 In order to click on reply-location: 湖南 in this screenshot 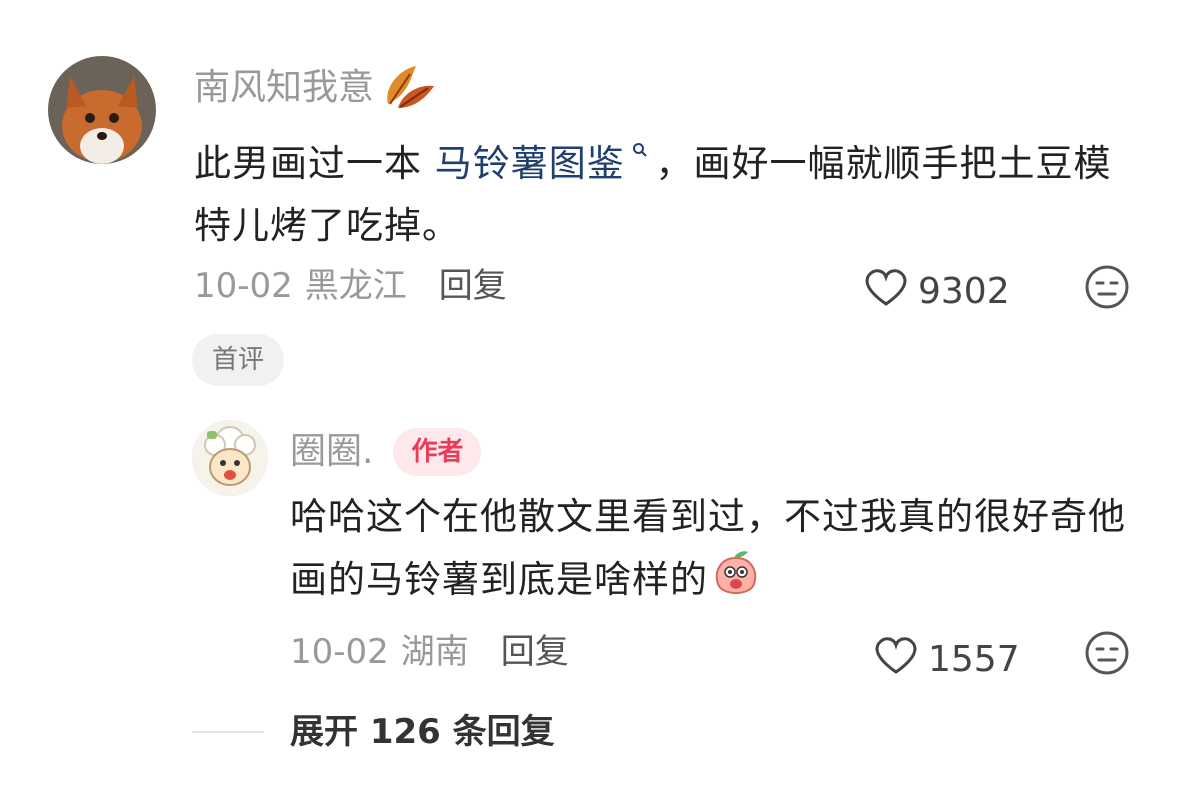, I will do `click(434, 652)`.